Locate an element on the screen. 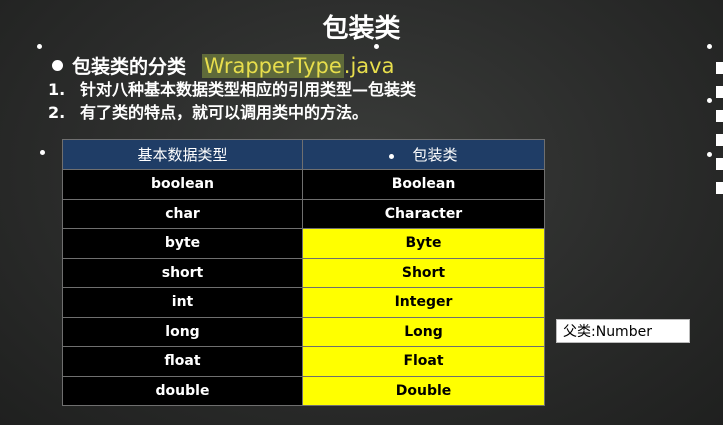  primitive-type-cell: int is located at coordinates (182, 302).